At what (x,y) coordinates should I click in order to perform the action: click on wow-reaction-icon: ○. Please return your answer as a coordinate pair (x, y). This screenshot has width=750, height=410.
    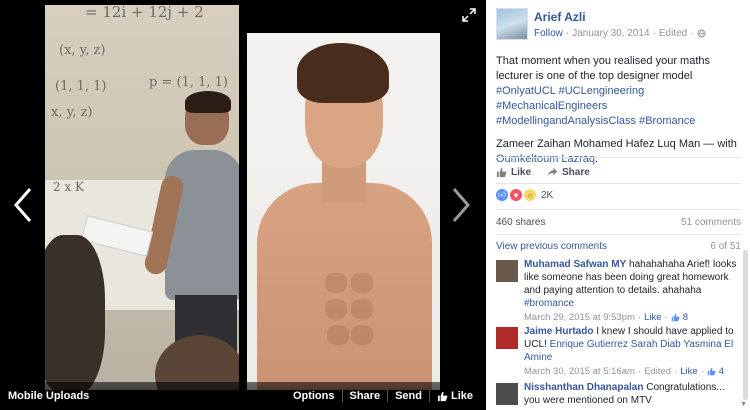
    Looking at the image, I should click on (530, 195).